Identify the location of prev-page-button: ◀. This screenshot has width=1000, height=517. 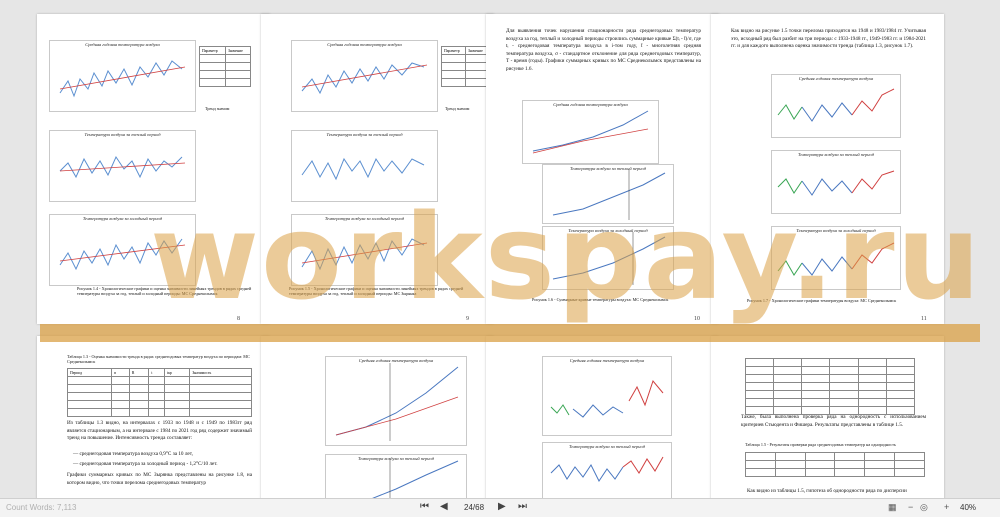
(444, 506).